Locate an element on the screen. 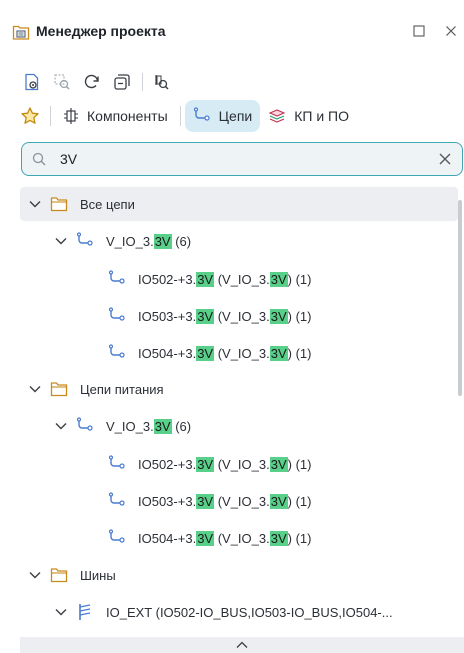 The width and height of the screenshot is (464, 653). document-view-icon is located at coordinates (32, 82).